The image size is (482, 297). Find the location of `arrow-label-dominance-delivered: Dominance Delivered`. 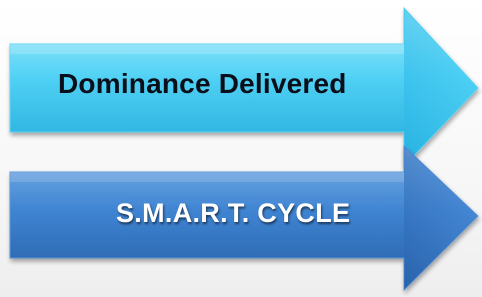

arrow-label-dominance-delivered: Dominance Delivered is located at coordinates (202, 83).